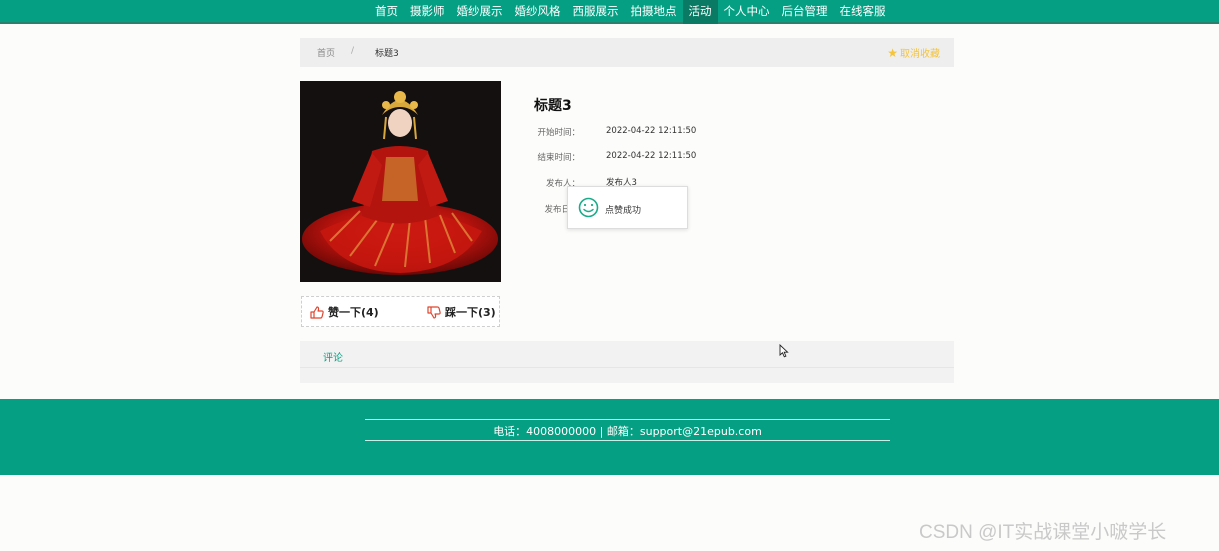  I want to click on footer: 电话：4008000000 | 邮箱：support@21epub.com, so click(609, 437).